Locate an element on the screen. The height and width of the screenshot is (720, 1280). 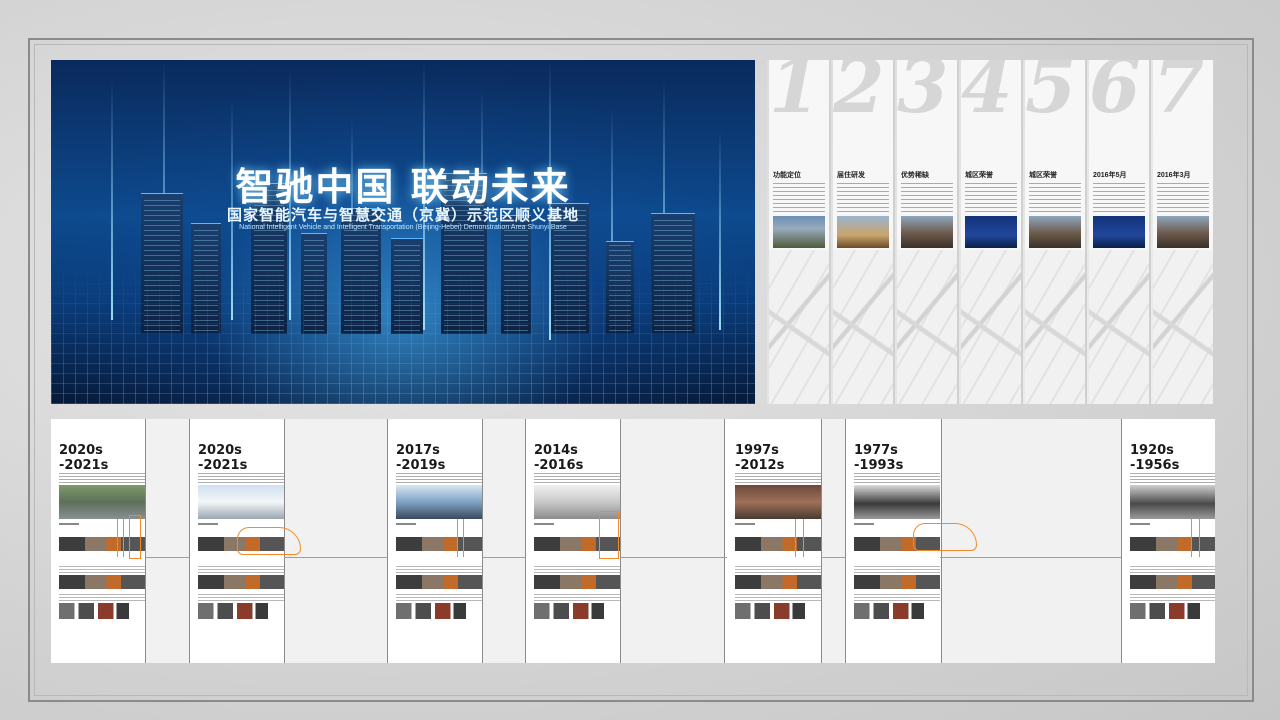
era-years: 1997s -2012s is located at coordinates (759, 458).